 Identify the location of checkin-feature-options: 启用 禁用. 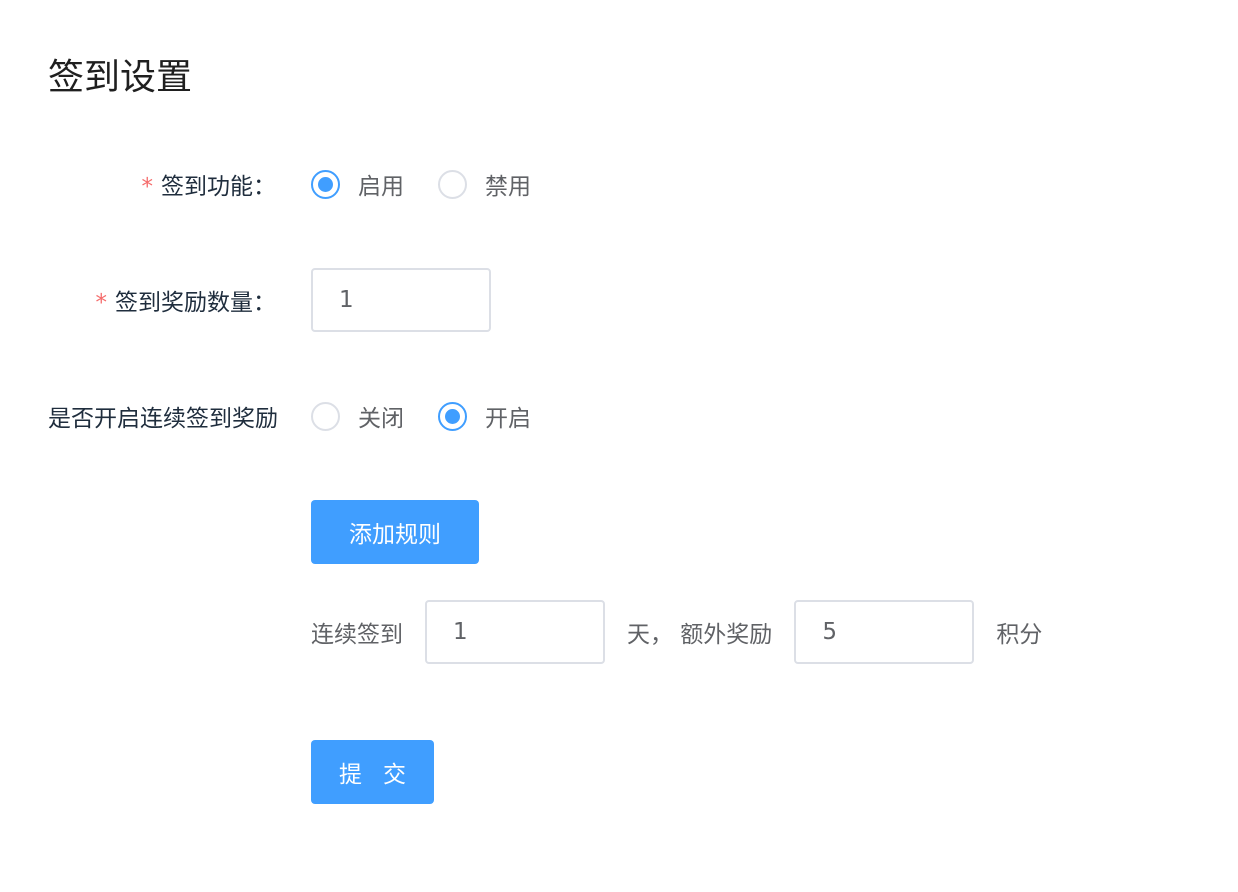
(438, 184).